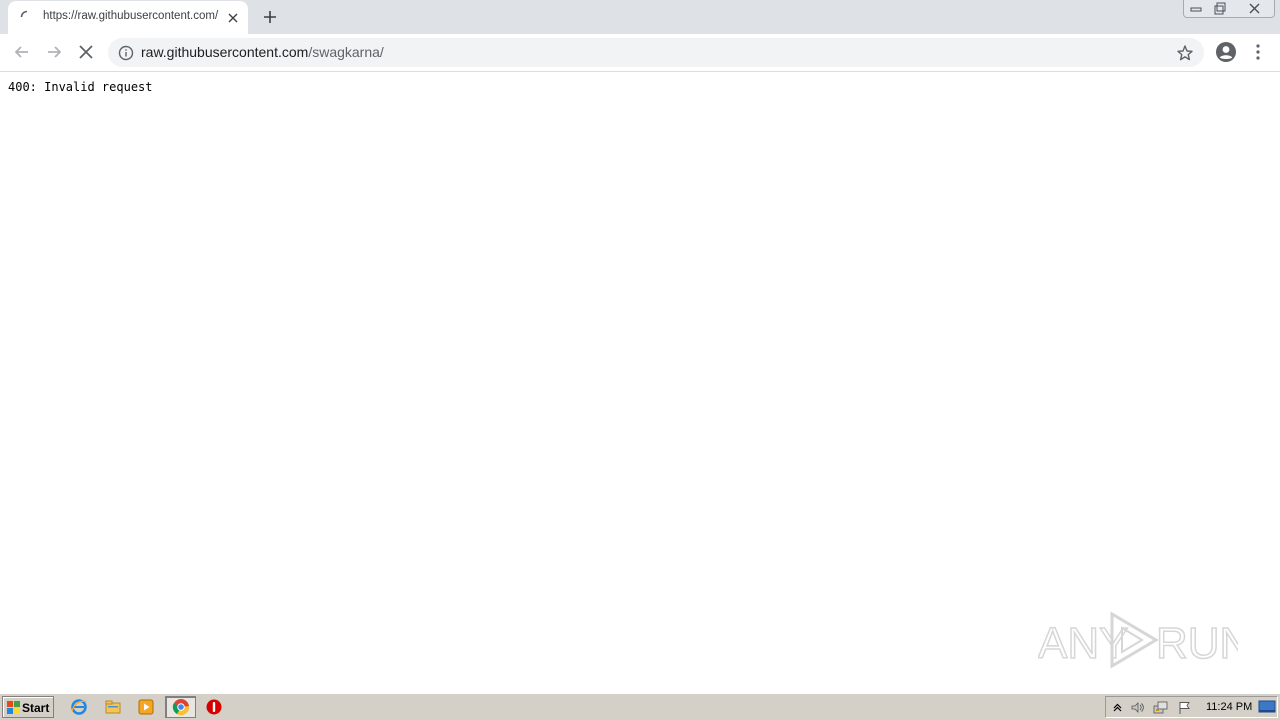  Describe the element at coordinates (1184, 707) in the screenshot. I see `action-center-flag-icon` at that location.